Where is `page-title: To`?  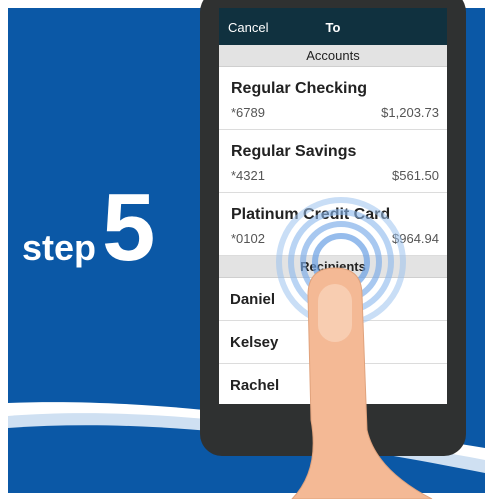
page-title: To is located at coordinates (333, 27).